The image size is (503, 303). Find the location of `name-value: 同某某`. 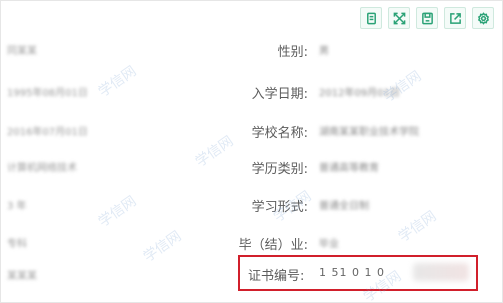

name-value: 同某某 is located at coordinates (22, 51).